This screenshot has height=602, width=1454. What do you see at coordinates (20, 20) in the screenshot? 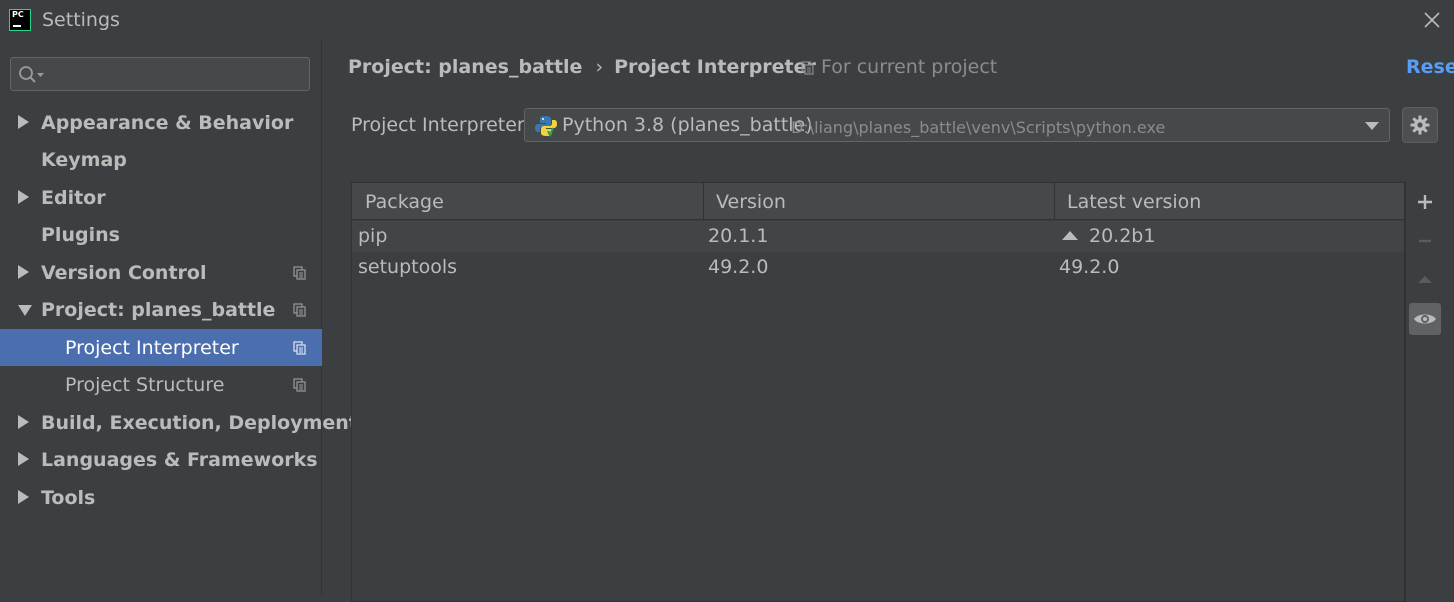
I see `pycharm-logo-icon: PC` at bounding box center [20, 20].